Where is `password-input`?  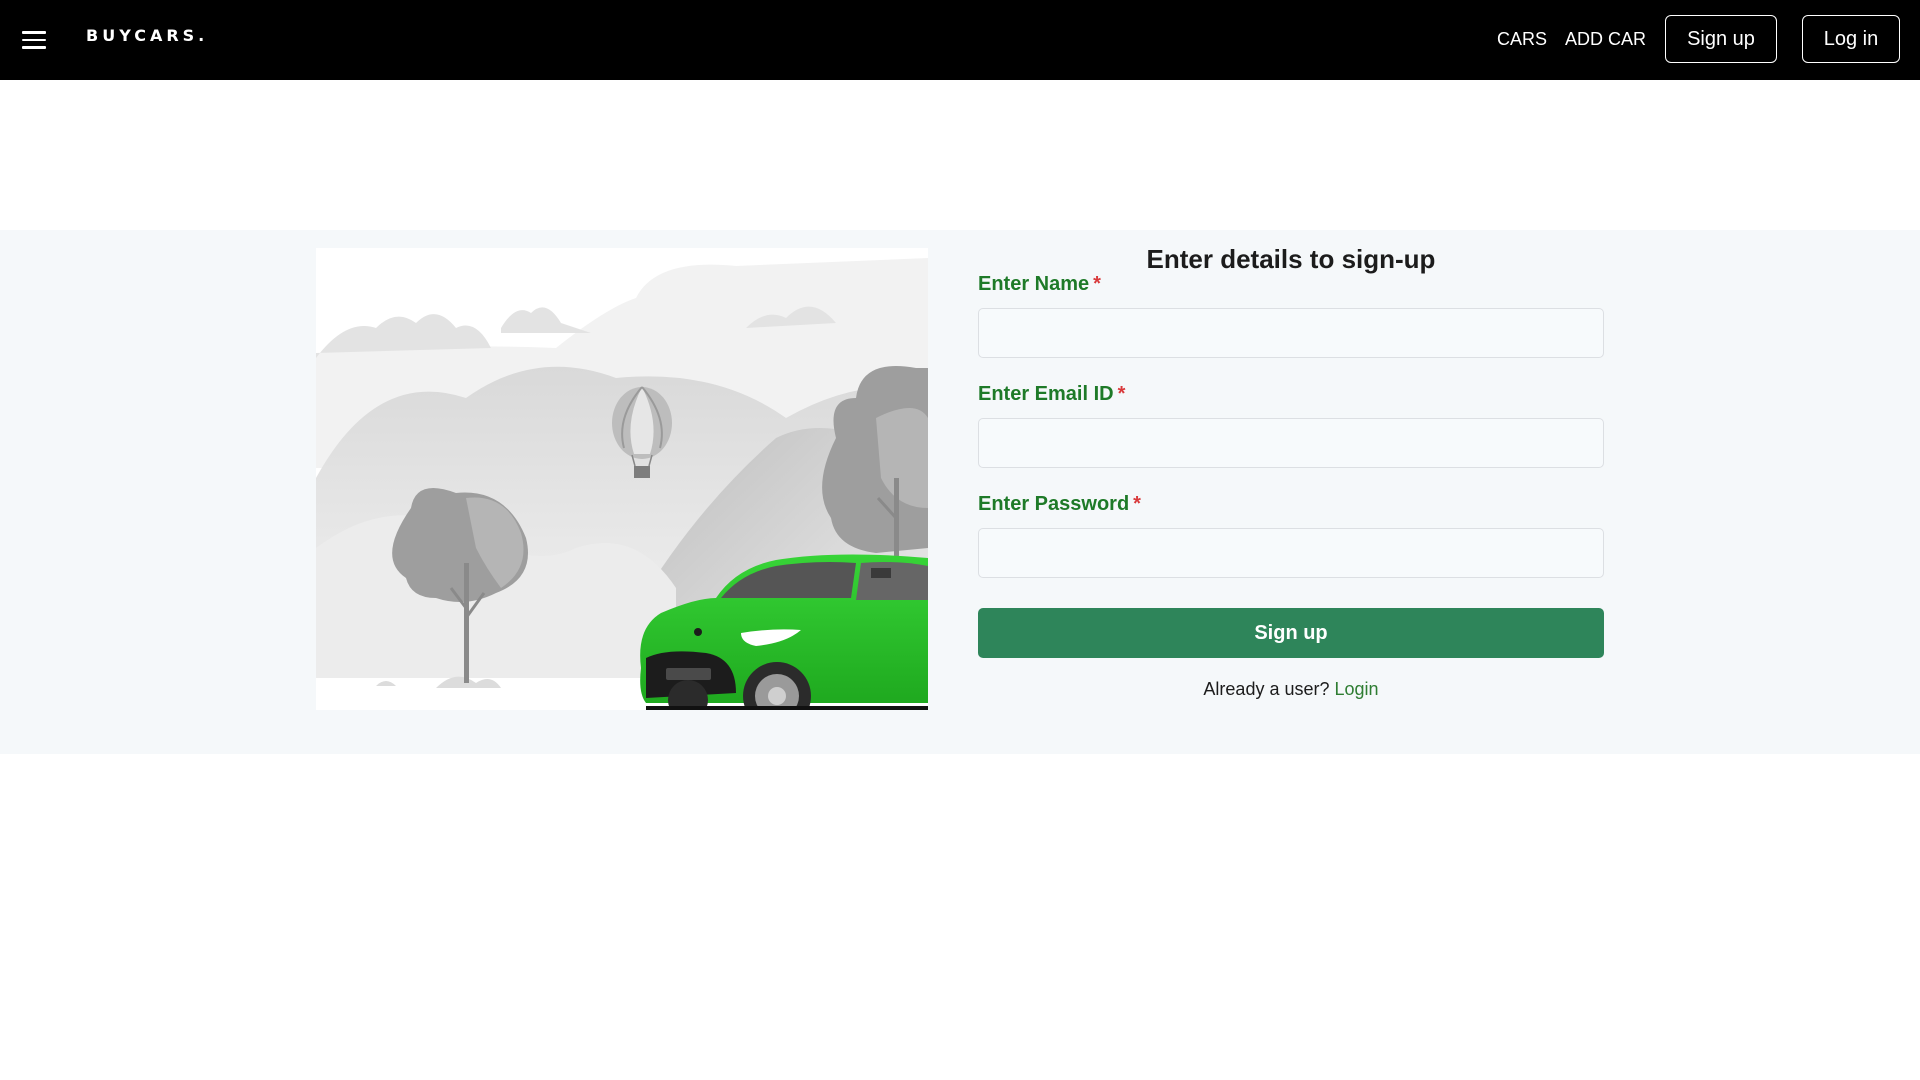
password-input is located at coordinates (1291, 553).